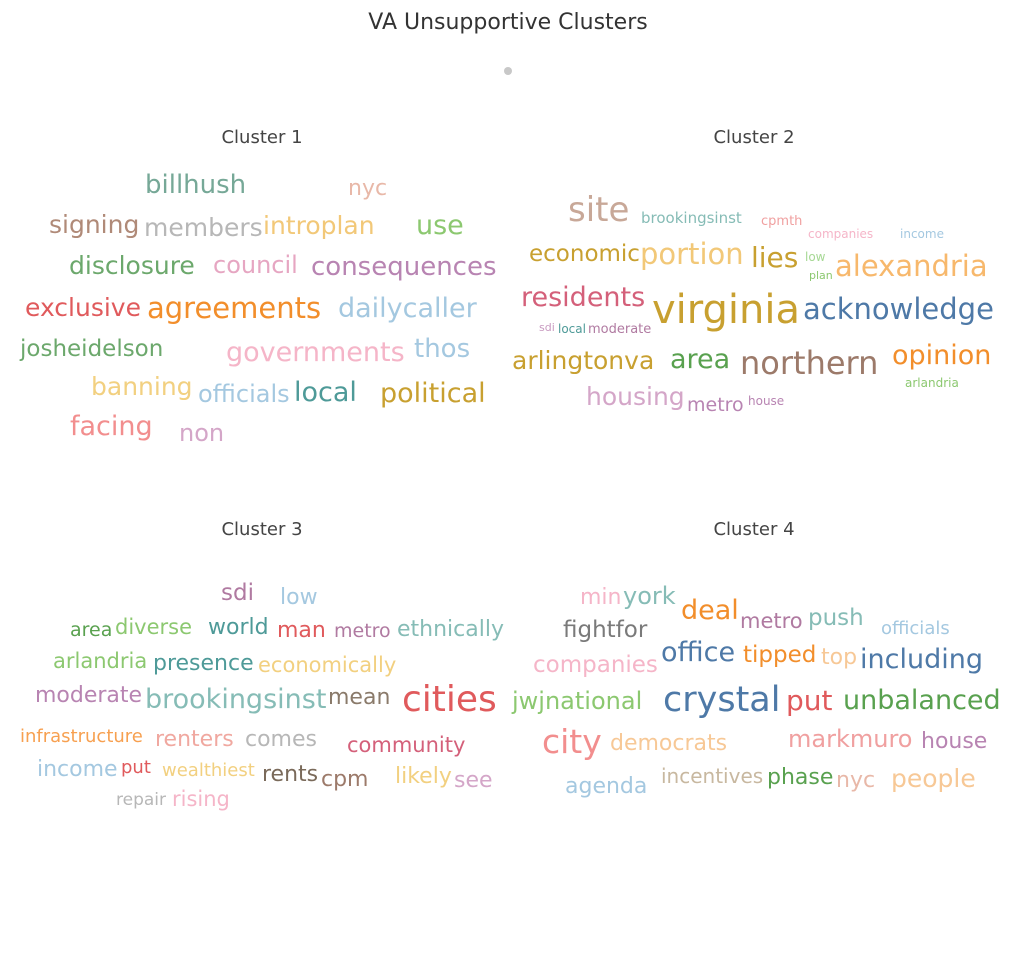  What do you see at coordinates (839, 657) in the screenshot?
I see `word-top: top` at bounding box center [839, 657].